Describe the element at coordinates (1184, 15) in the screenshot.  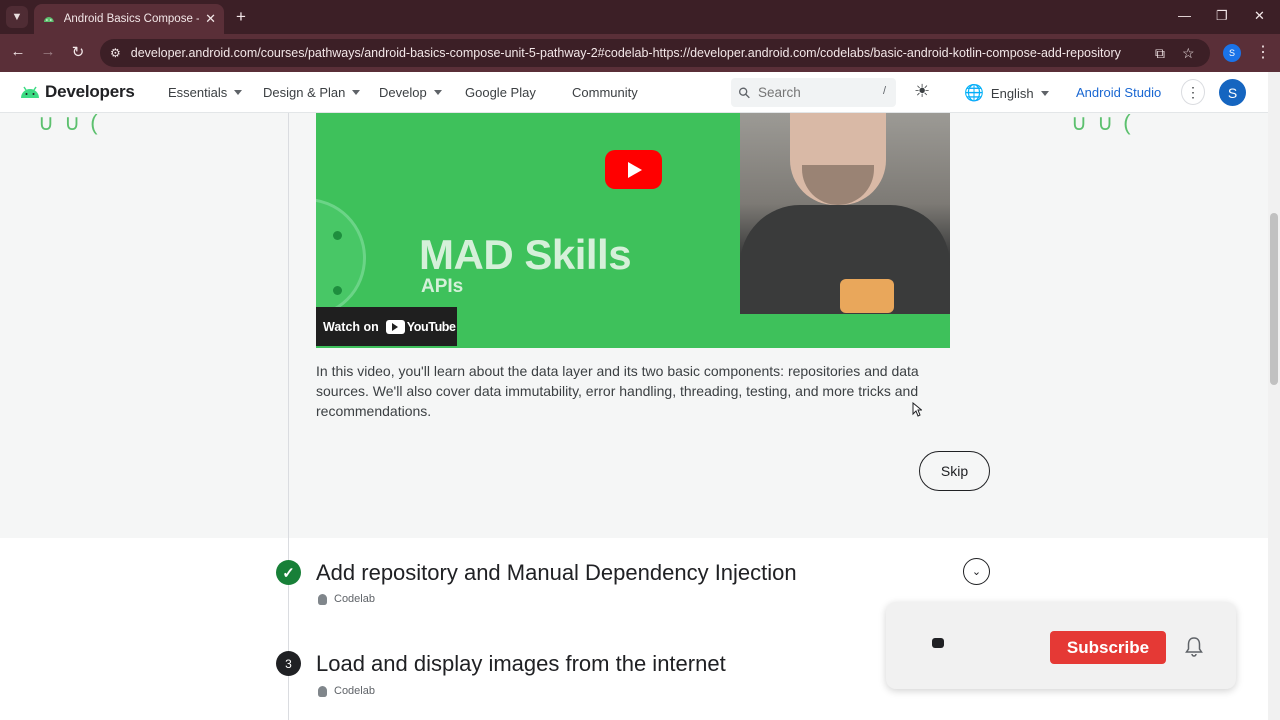
I see `minimize-icon: —` at that location.